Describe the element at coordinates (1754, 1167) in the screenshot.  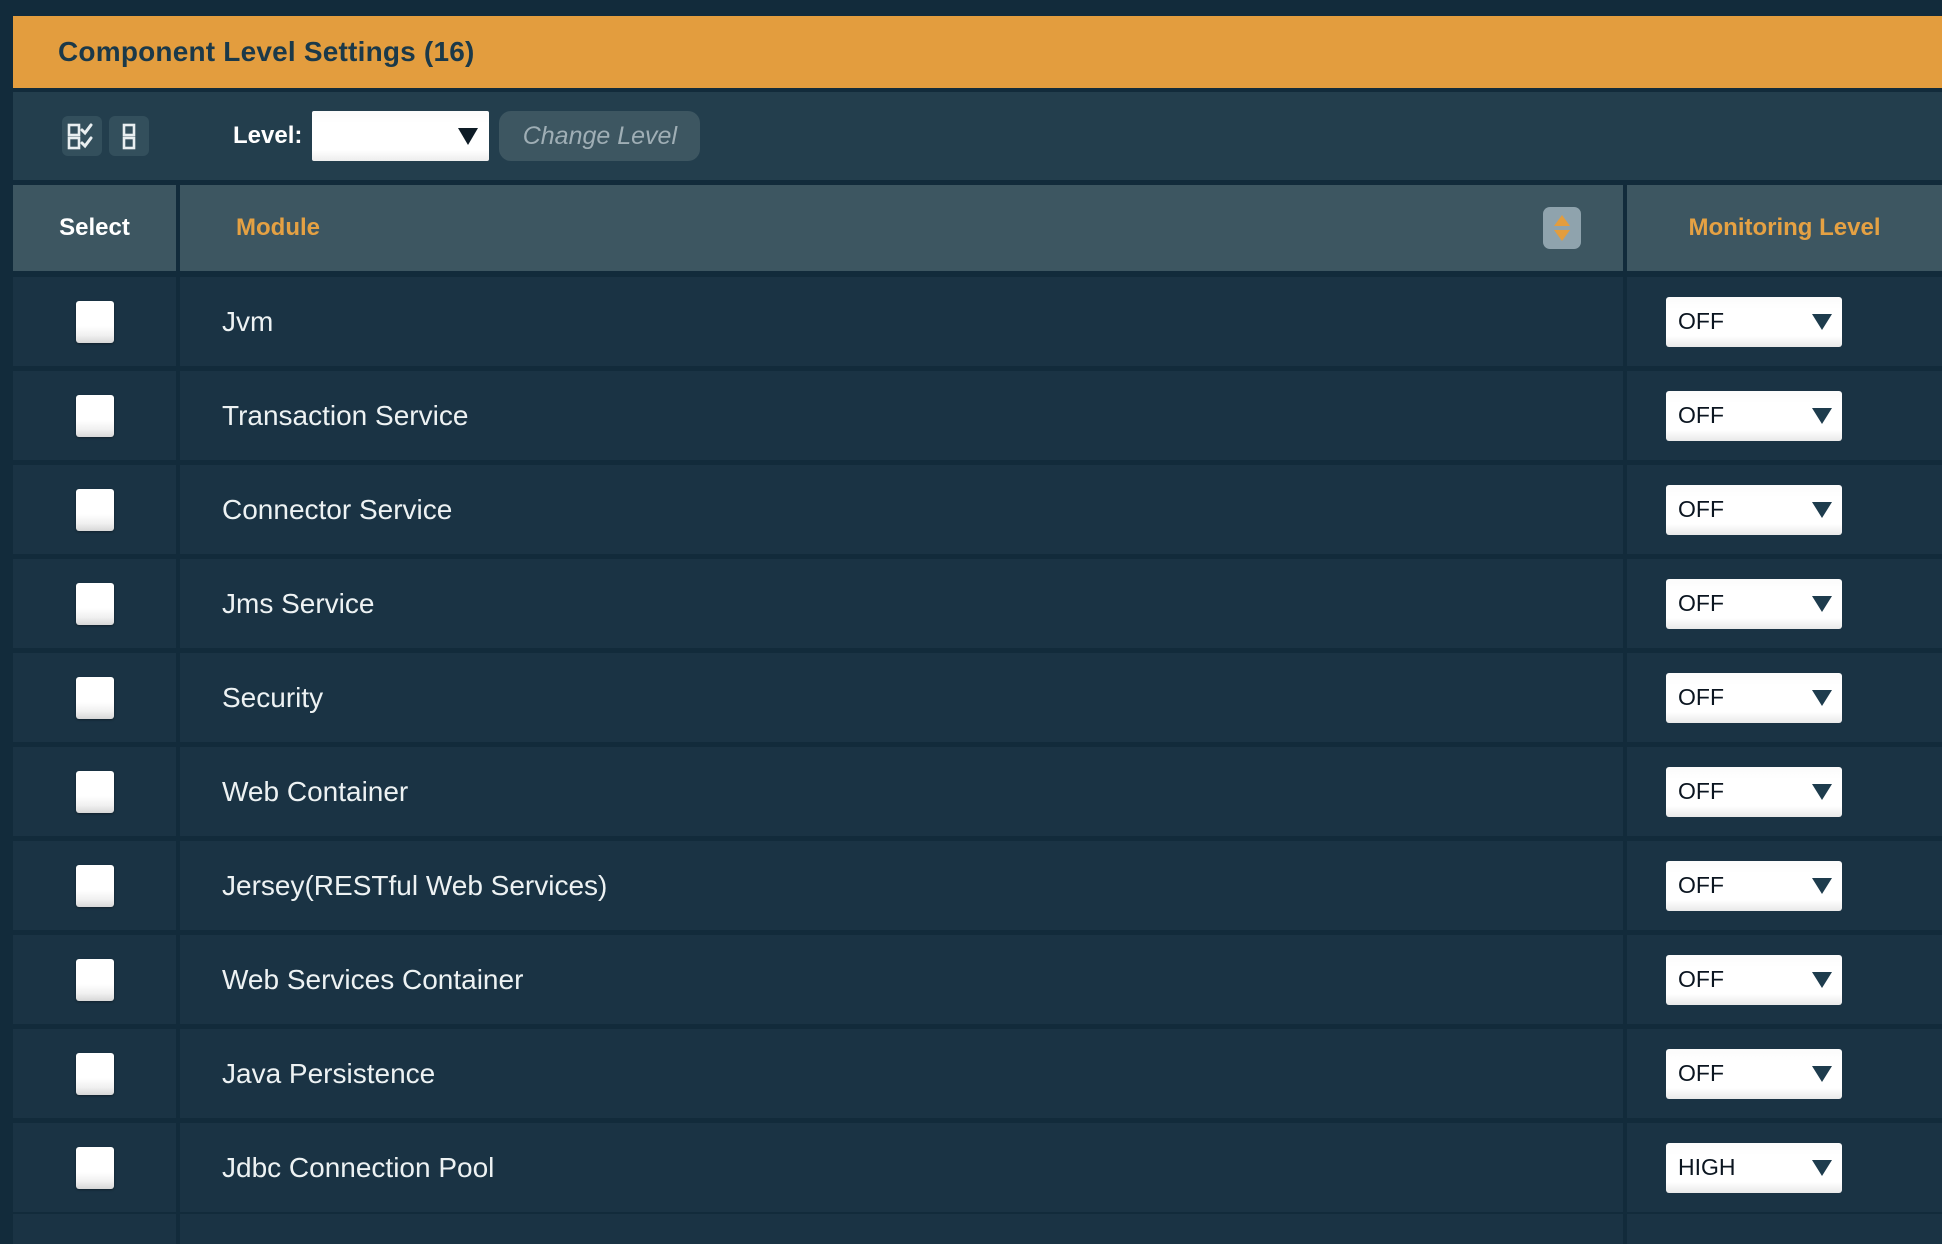
I see `monitoring-level-select: HIGH` at that location.